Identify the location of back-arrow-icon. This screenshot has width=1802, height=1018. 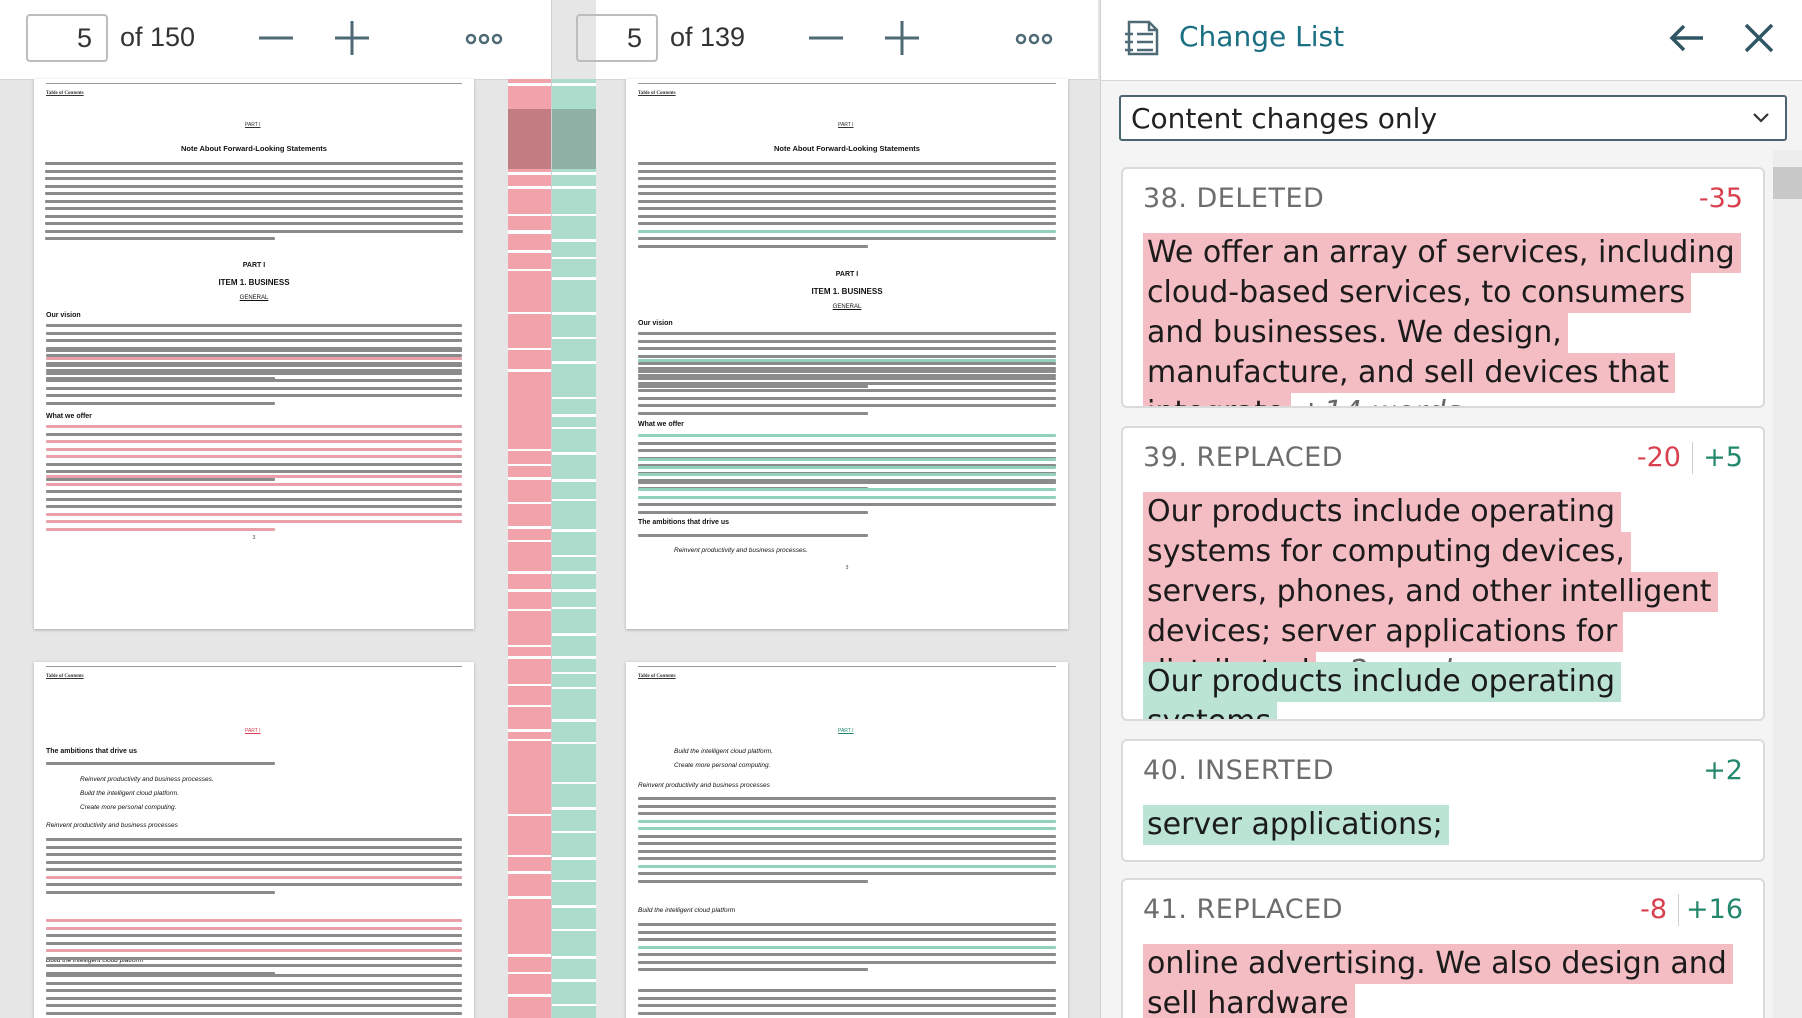
(1686, 38).